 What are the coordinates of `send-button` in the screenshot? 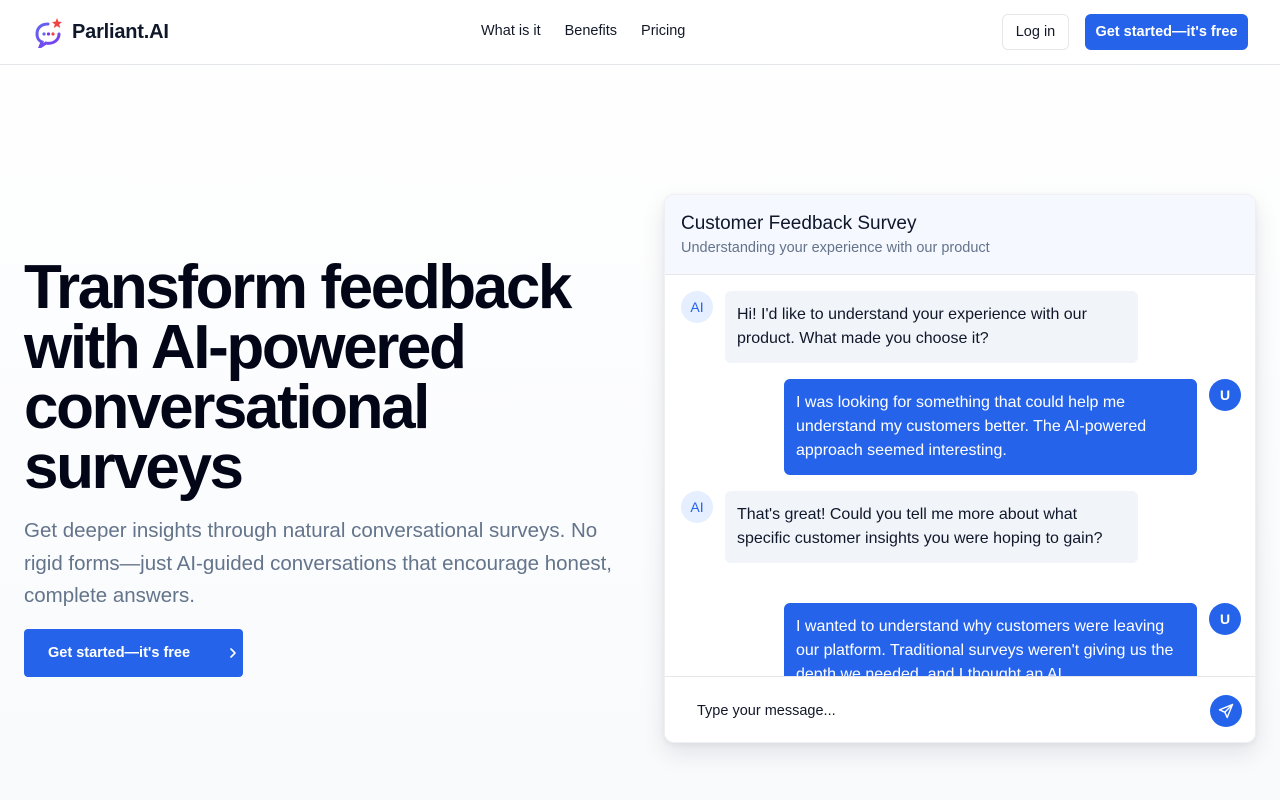 It's located at (1226, 711).